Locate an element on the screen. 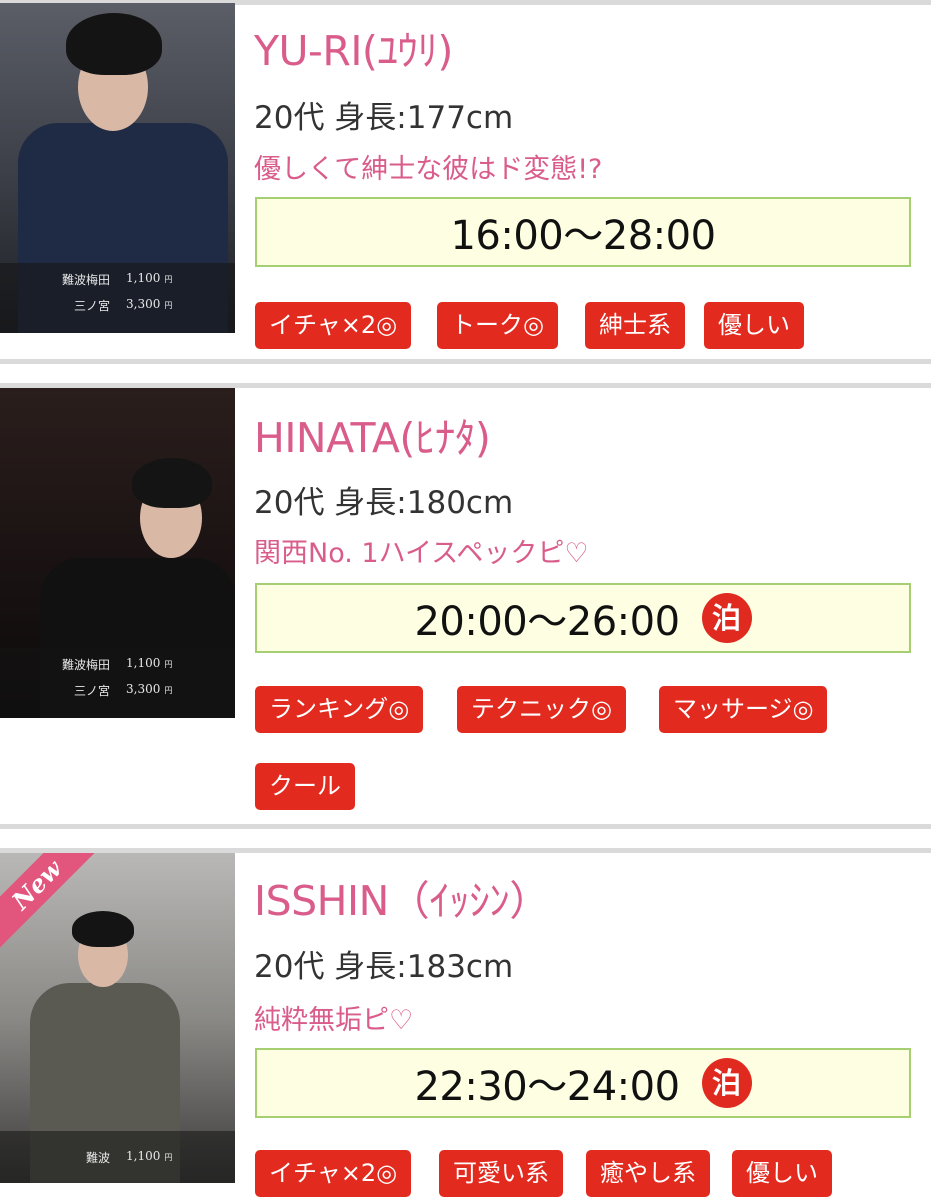 This screenshot has width=931, height=1200. tag: テクニック◎ is located at coordinates (541, 709).